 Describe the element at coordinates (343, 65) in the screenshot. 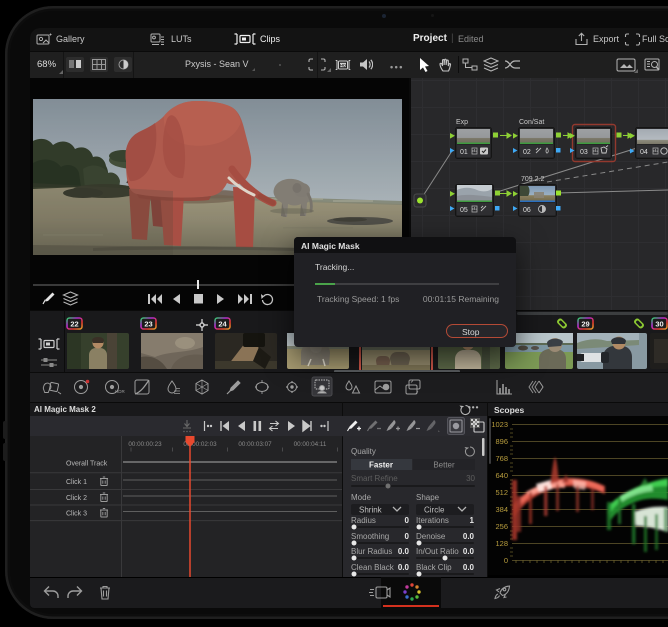

I see `svg-text: HQ` at that location.